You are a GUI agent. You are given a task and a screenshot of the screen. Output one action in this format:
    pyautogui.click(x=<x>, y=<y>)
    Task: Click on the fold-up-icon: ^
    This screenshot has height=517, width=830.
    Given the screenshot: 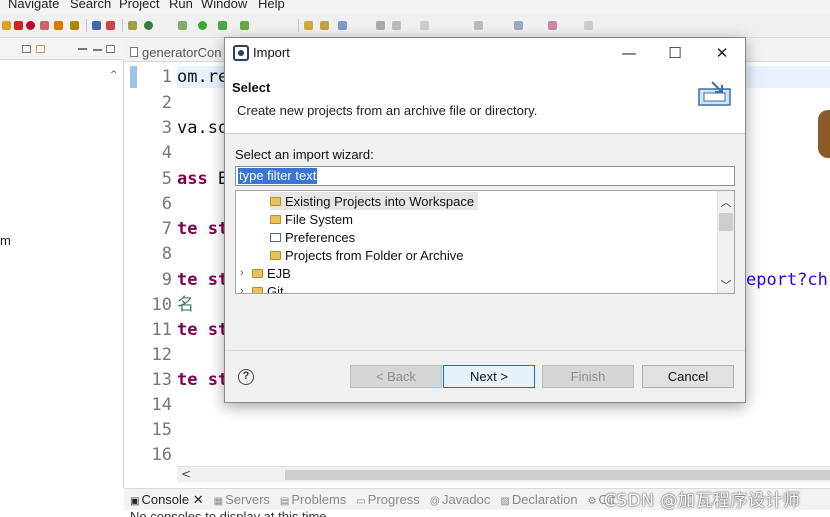 What is the action you would take?
    pyautogui.click(x=114, y=75)
    